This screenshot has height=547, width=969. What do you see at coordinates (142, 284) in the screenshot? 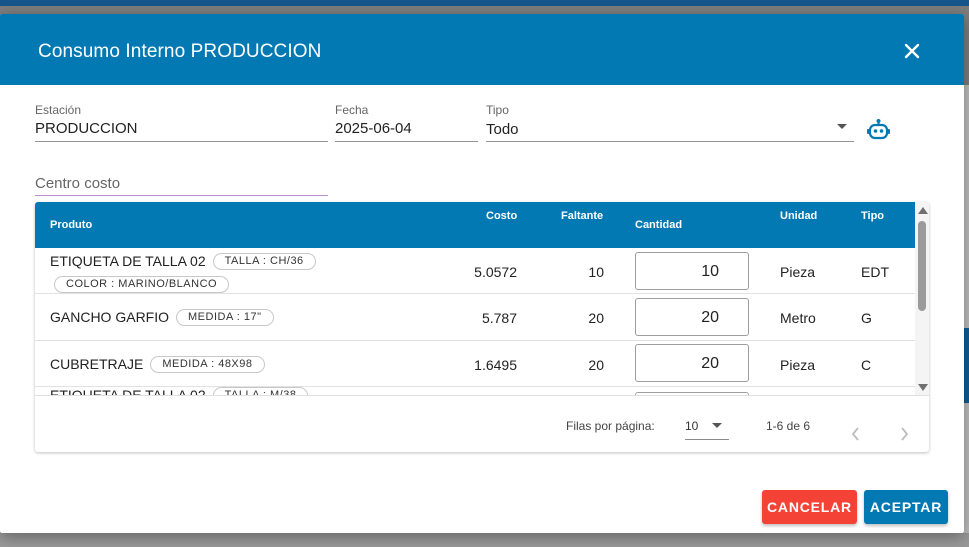
I see `attribute-chip: COLOR : MARINO/BLANCO` at bounding box center [142, 284].